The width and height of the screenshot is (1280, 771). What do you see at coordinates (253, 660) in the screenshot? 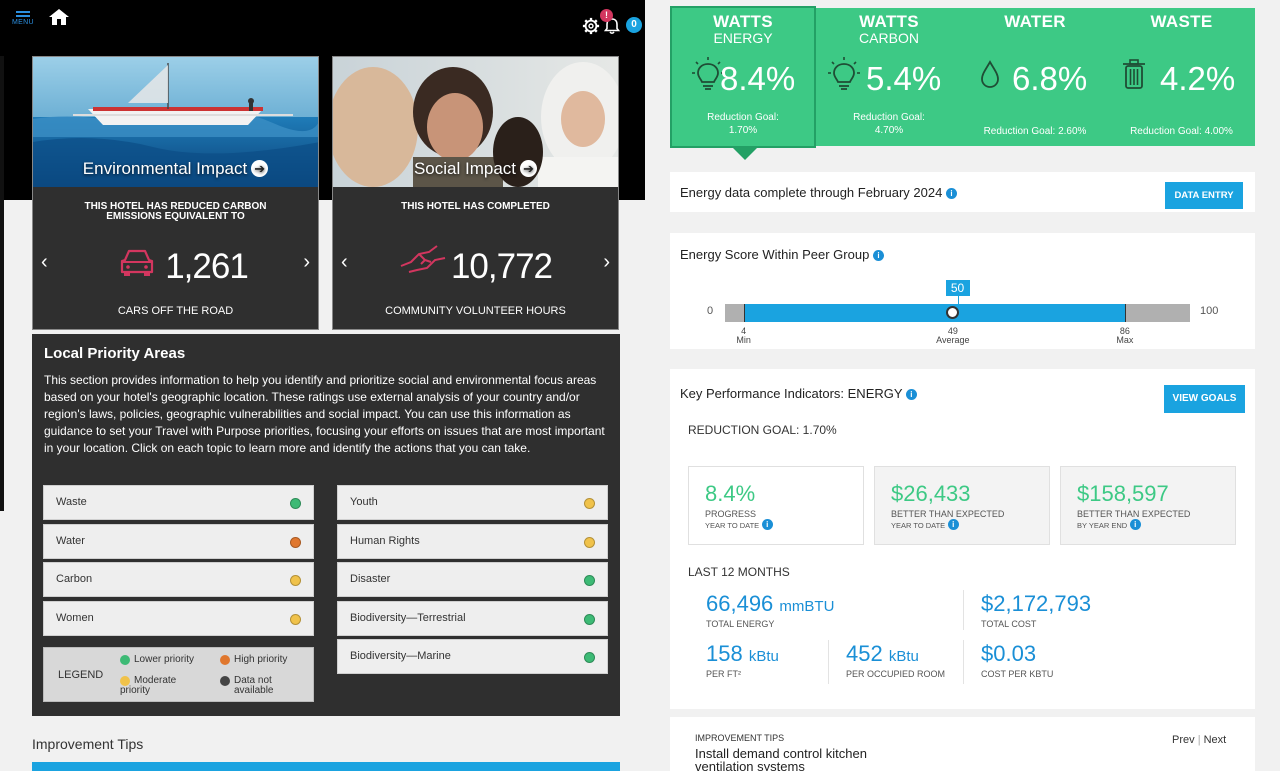
I see `legend-high: High priority` at bounding box center [253, 660].